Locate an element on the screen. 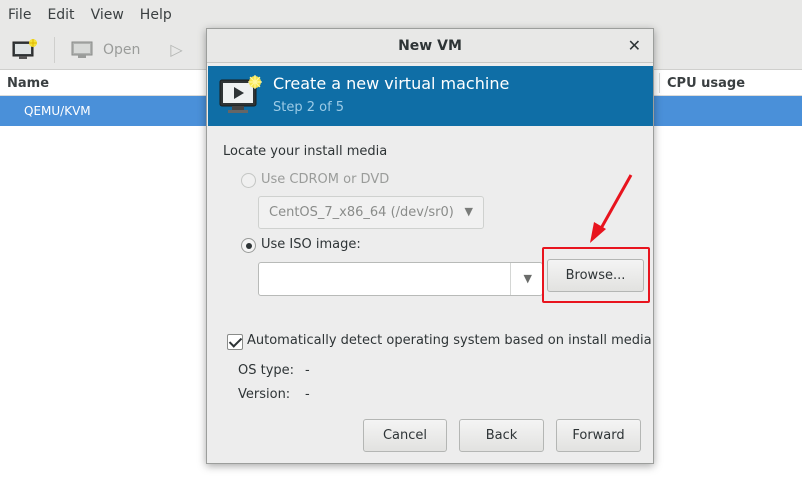  banner-title: Create a new virtual machine is located at coordinates (391, 83).